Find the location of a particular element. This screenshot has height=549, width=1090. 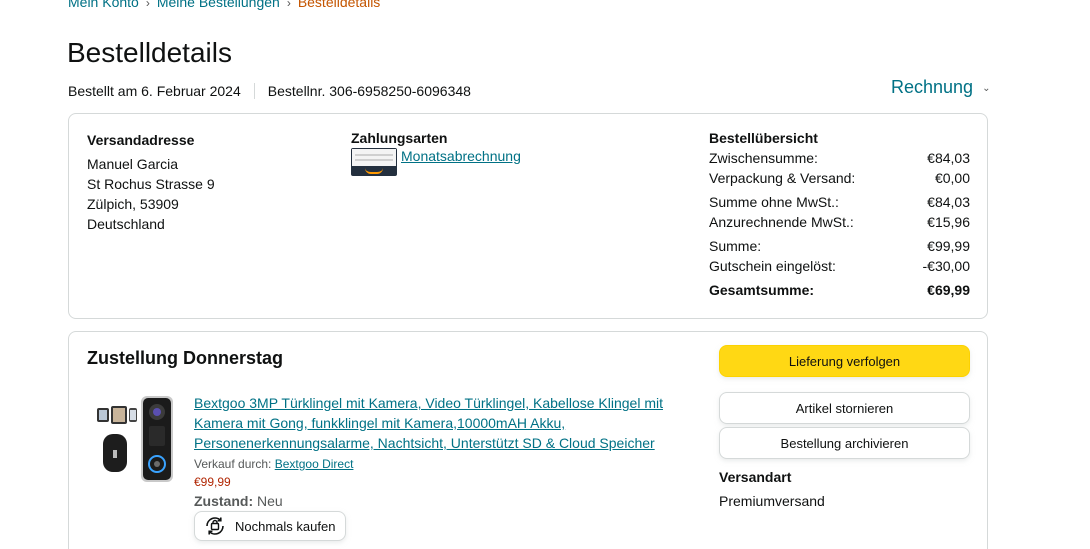

condition-label: Zustand: is located at coordinates (224, 501).